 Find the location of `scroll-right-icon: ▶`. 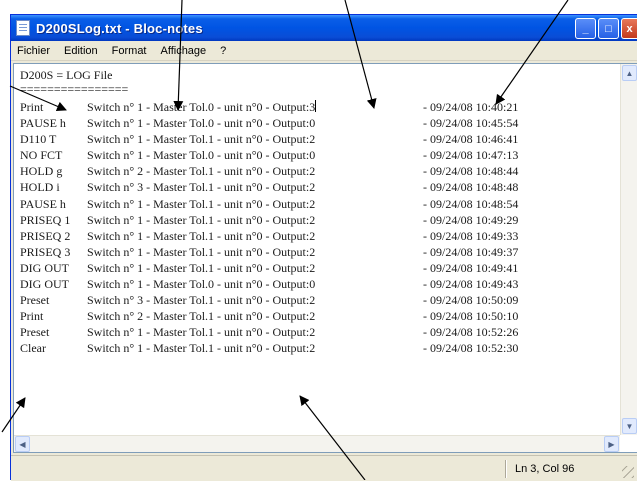

scroll-right-icon: ▶ is located at coordinates (611, 444).